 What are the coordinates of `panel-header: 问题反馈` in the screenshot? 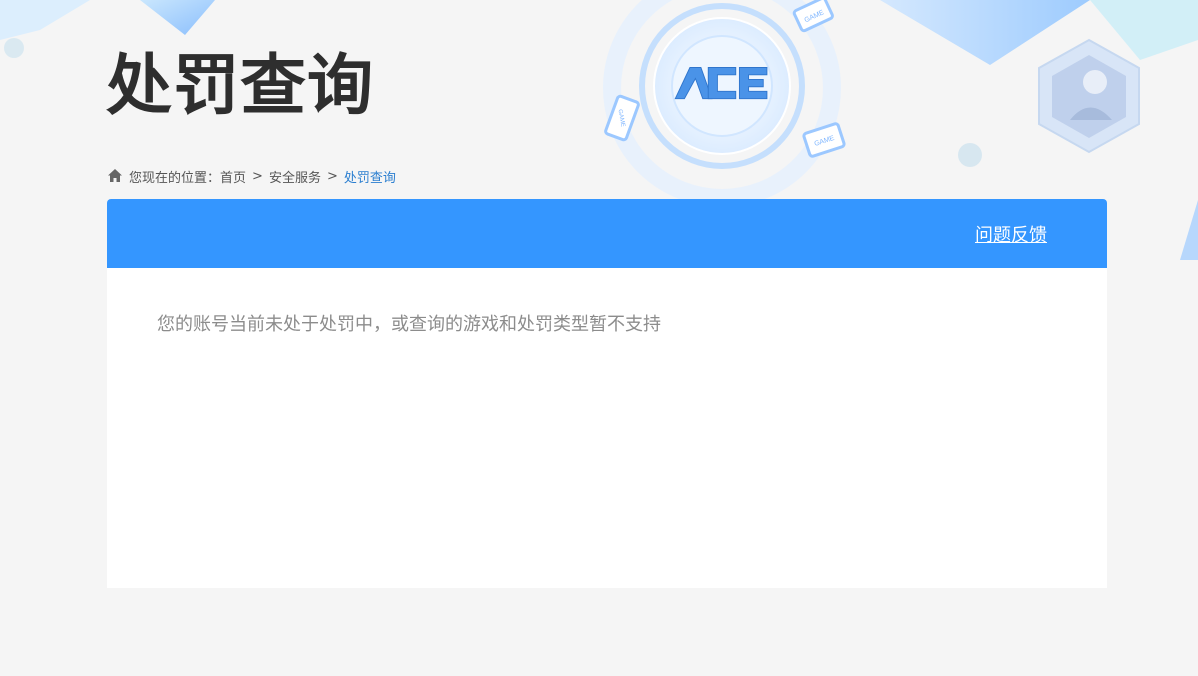 It's located at (607, 233).